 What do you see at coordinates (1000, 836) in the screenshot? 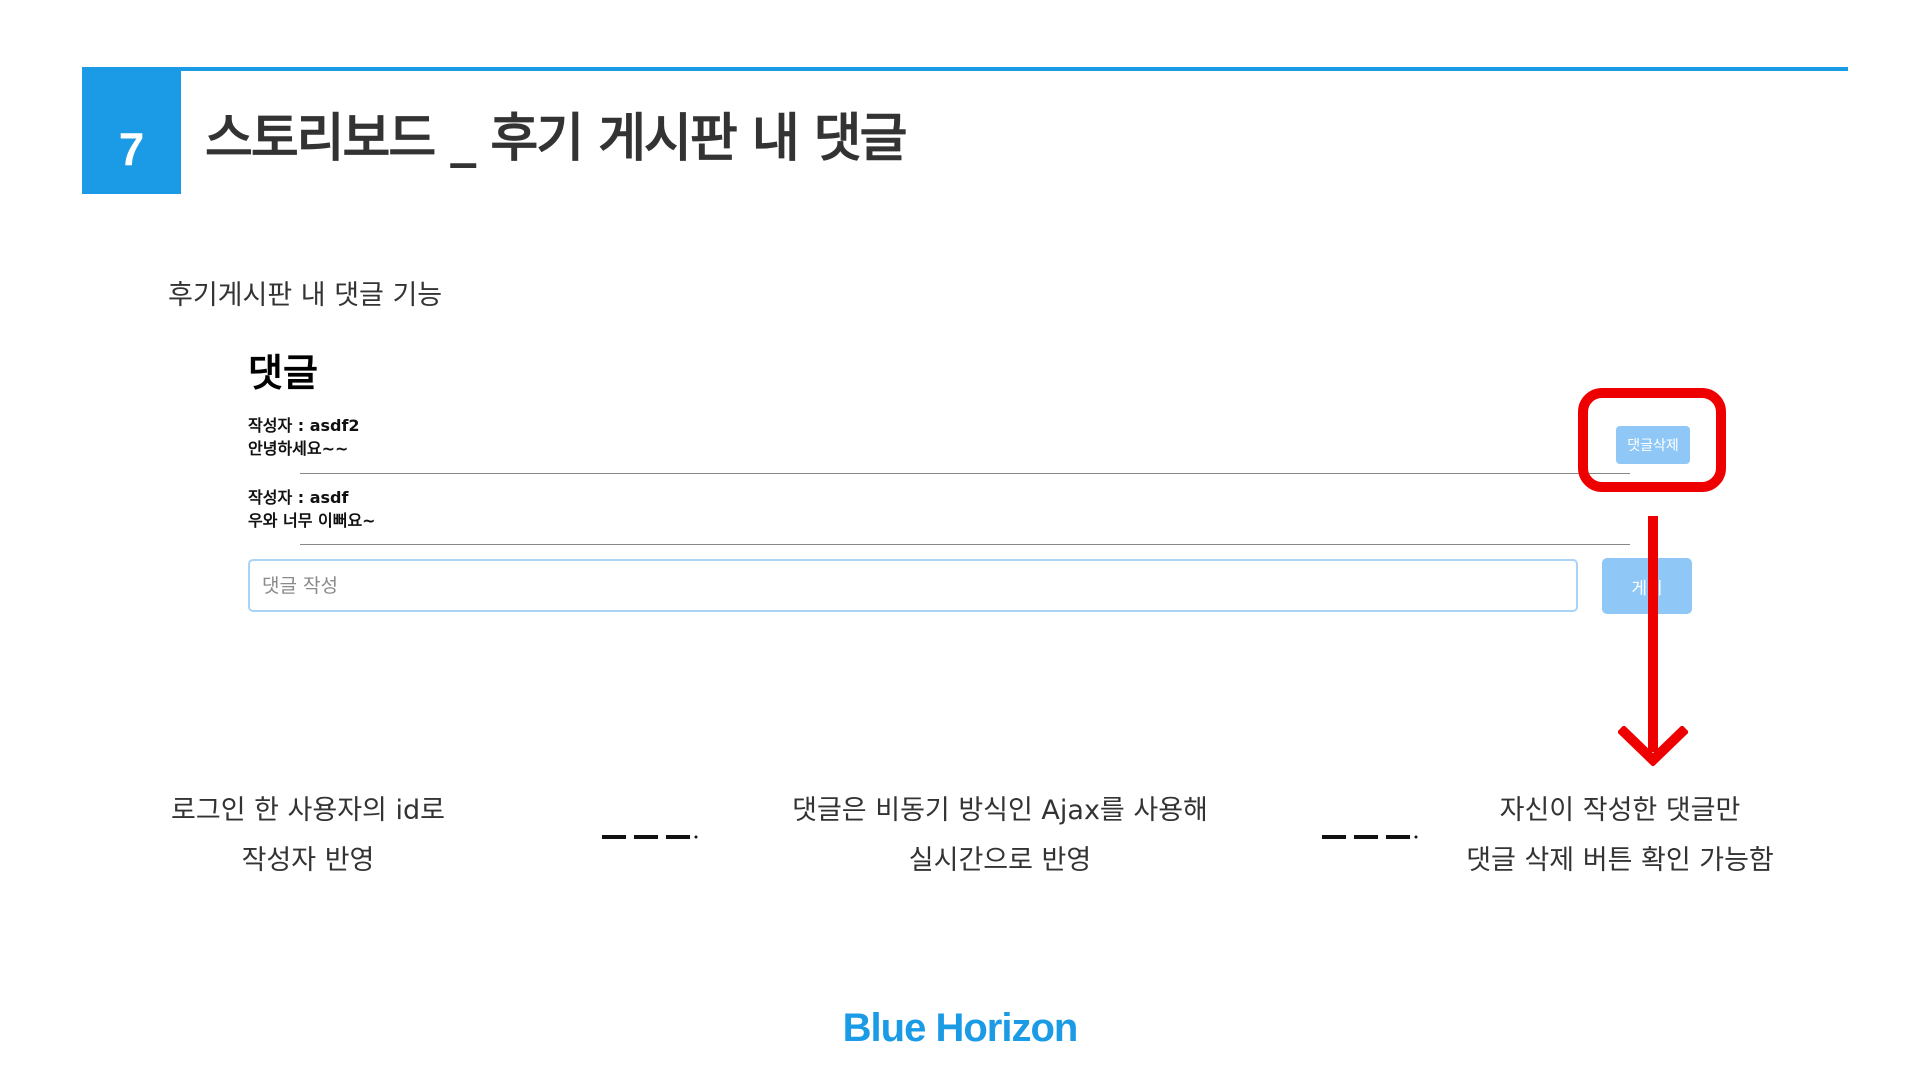
I see `caption-middle: 댓글은 비동기 방식인 Ajax를 사용해 실시간으로 반영` at bounding box center [1000, 836].